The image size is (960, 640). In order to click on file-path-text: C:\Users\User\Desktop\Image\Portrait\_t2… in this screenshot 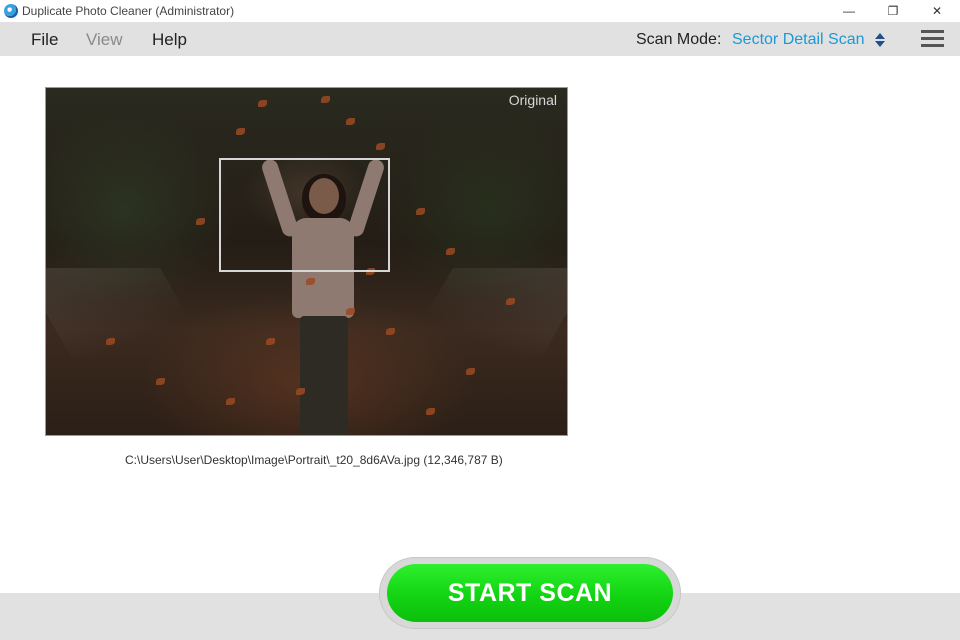, I will do `click(314, 460)`.